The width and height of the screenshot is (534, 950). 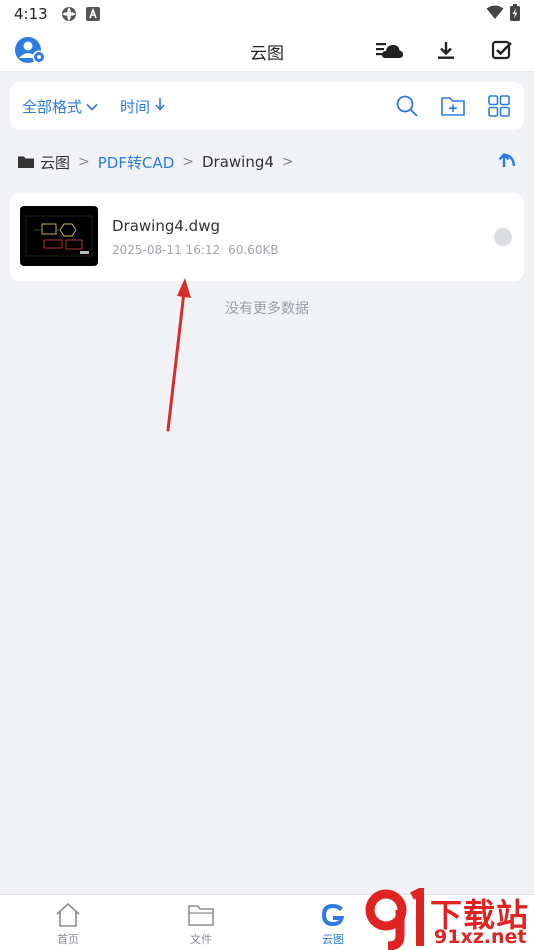 What do you see at coordinates (166, 250) in the screenshot?
I see `file-date: 2025-08-11 16:12` at bounding box center [166, 250].